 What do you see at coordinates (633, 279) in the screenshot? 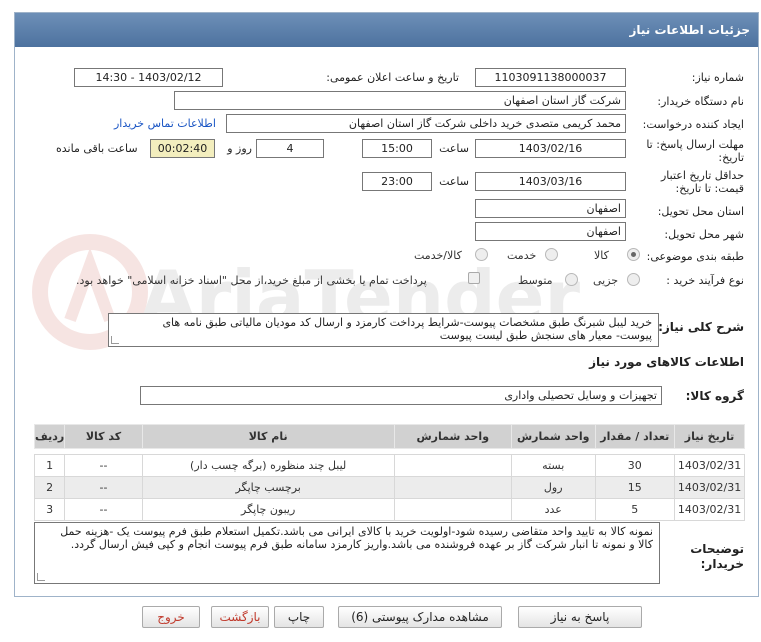
I see `process-minor-radio` at bounding box center [633, 279].